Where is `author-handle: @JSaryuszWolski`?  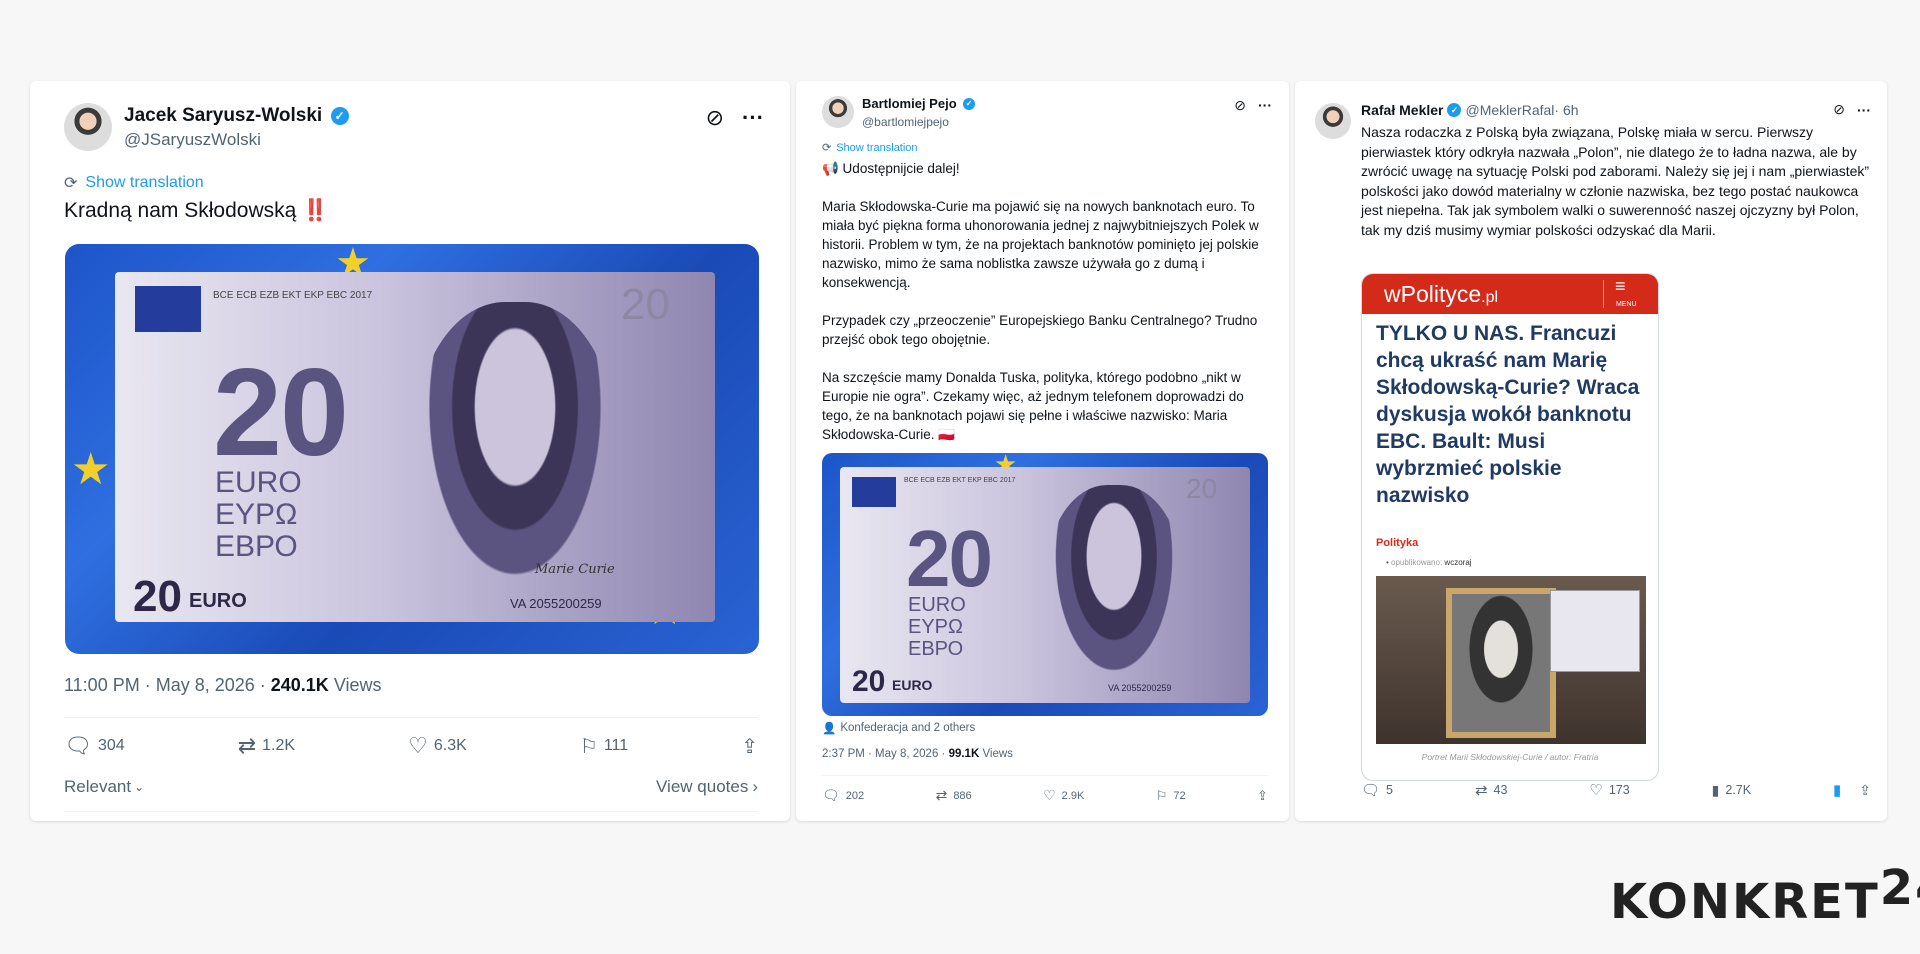 author-handle: @JSaryuszWolski is located at coordinates (236, 140).